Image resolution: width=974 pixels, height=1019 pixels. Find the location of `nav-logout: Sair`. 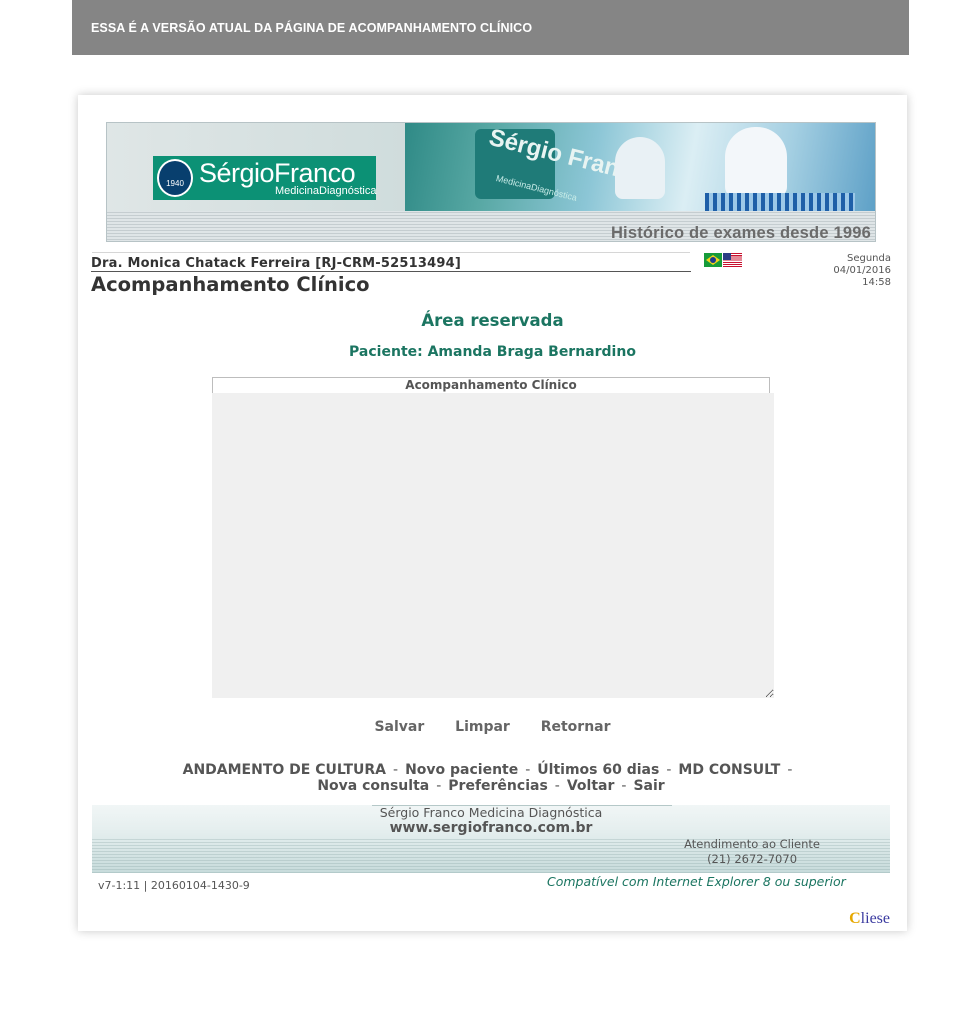

nav-logout: Sair is located at coordinates (648, 786).